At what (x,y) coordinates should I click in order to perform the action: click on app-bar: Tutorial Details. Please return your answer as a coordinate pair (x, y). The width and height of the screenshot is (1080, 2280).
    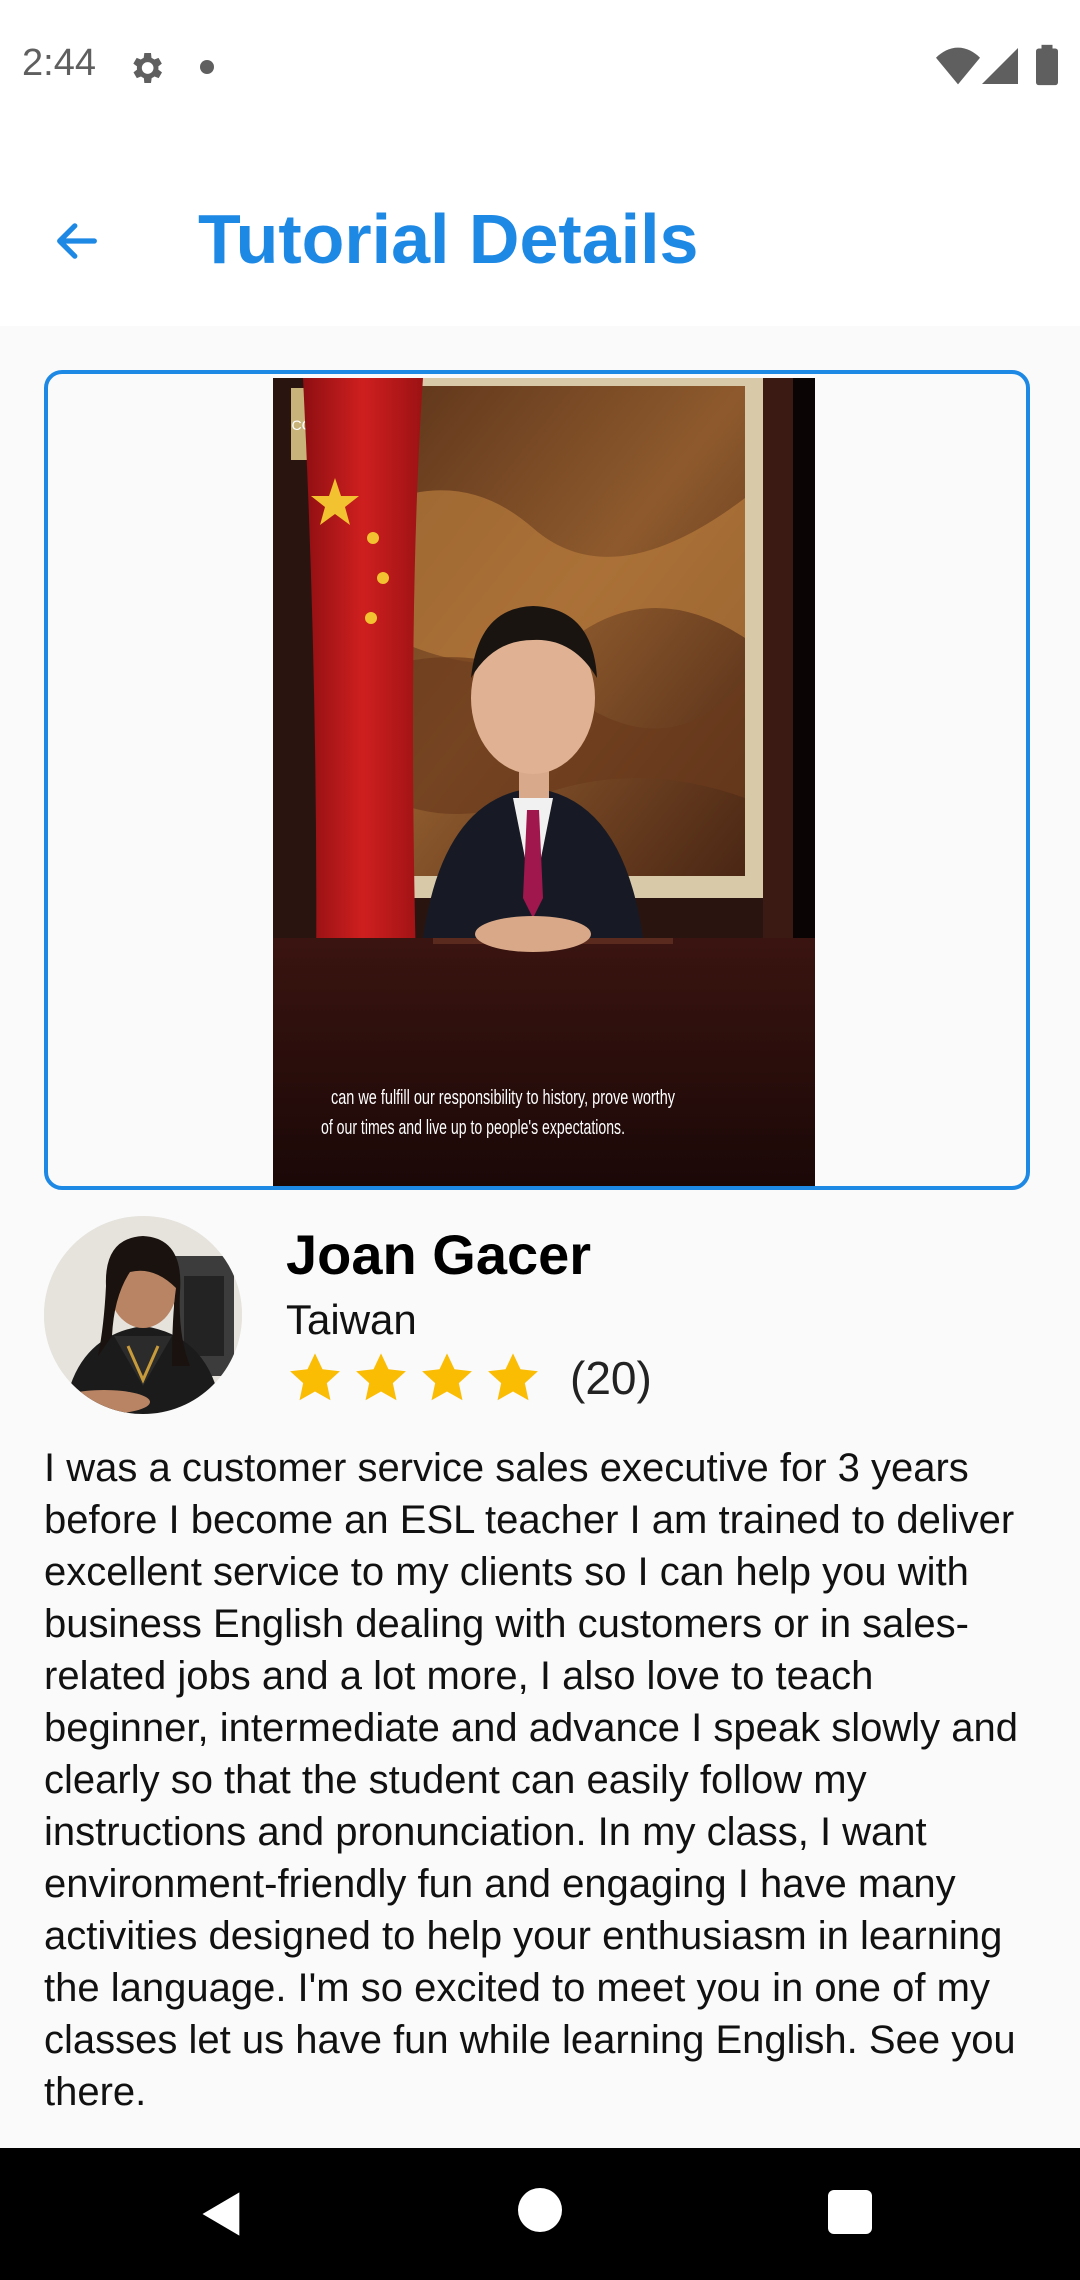
    Looking at the image, I should click on (540, 230).